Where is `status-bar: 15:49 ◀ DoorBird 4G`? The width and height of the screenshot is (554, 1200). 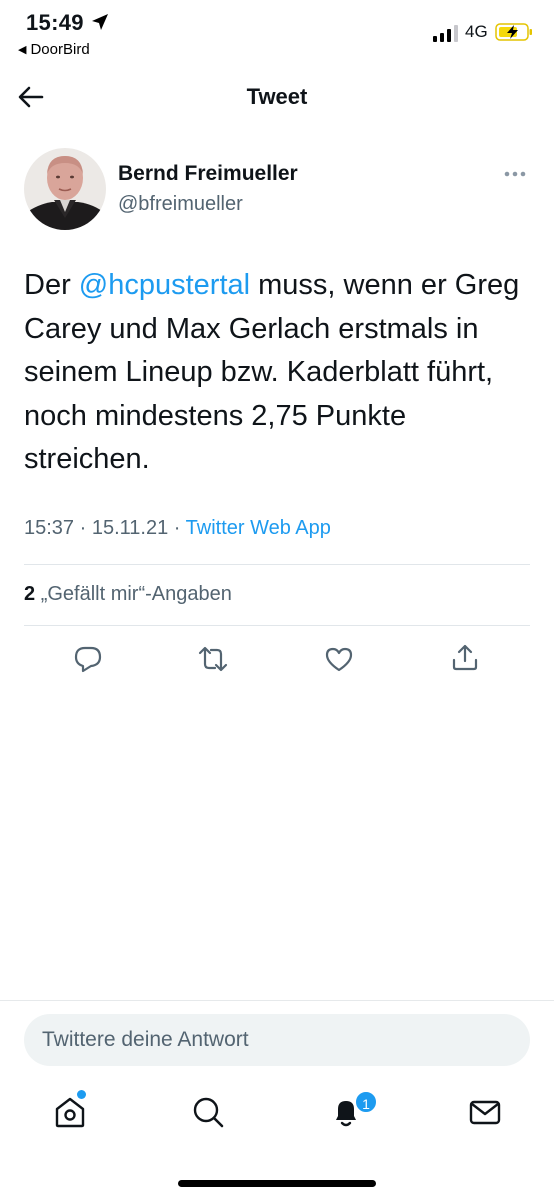
status-bar: 15:49 ◀ DoorBird 4G is located at coordinates (277, 35).